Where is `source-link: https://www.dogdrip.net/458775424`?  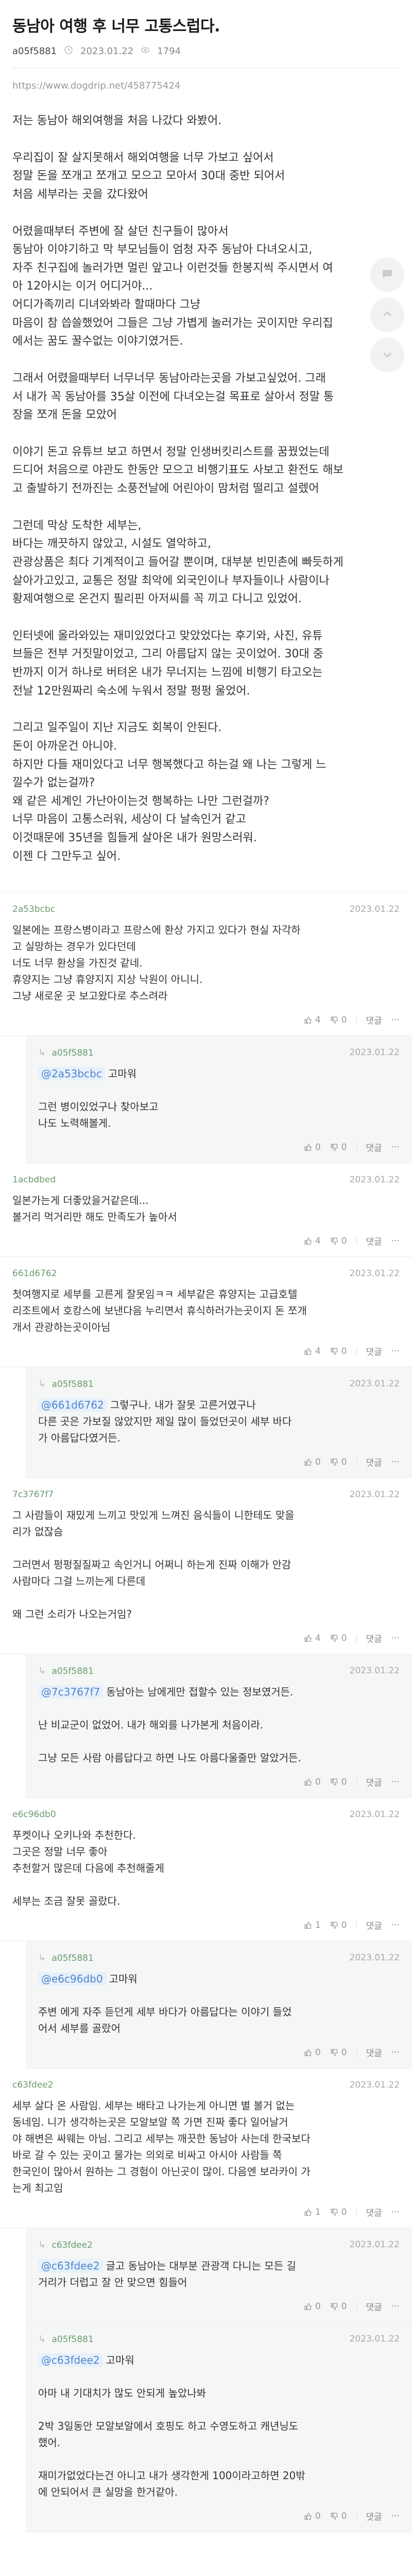
source-link: https://www.dogdrip.net/458775424 is located at coordinates (206, 79).